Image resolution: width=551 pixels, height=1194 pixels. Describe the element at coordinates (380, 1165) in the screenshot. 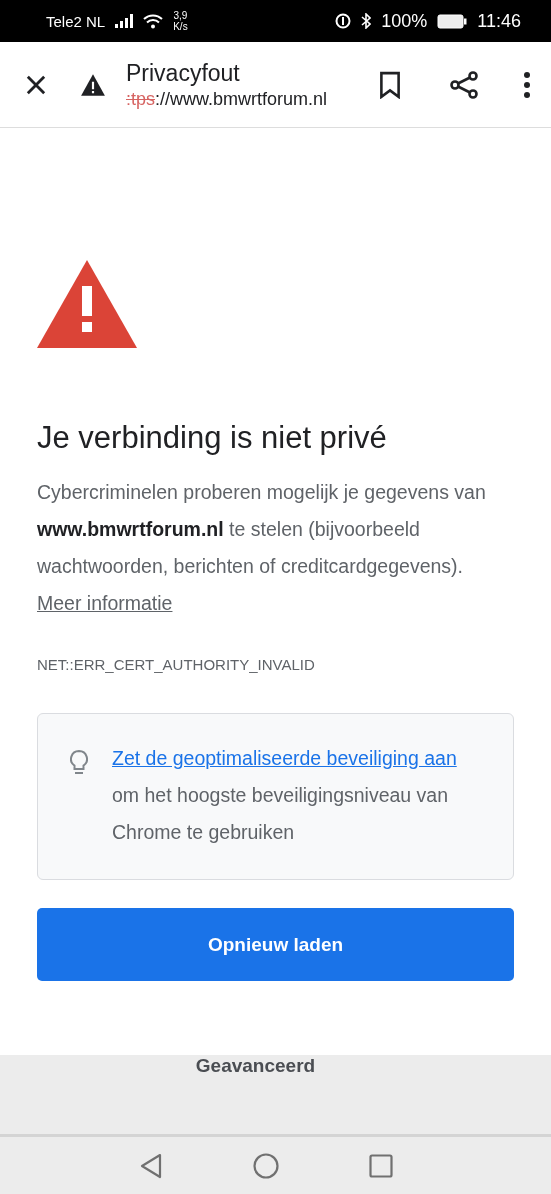

I see `recents-icon` at that location.